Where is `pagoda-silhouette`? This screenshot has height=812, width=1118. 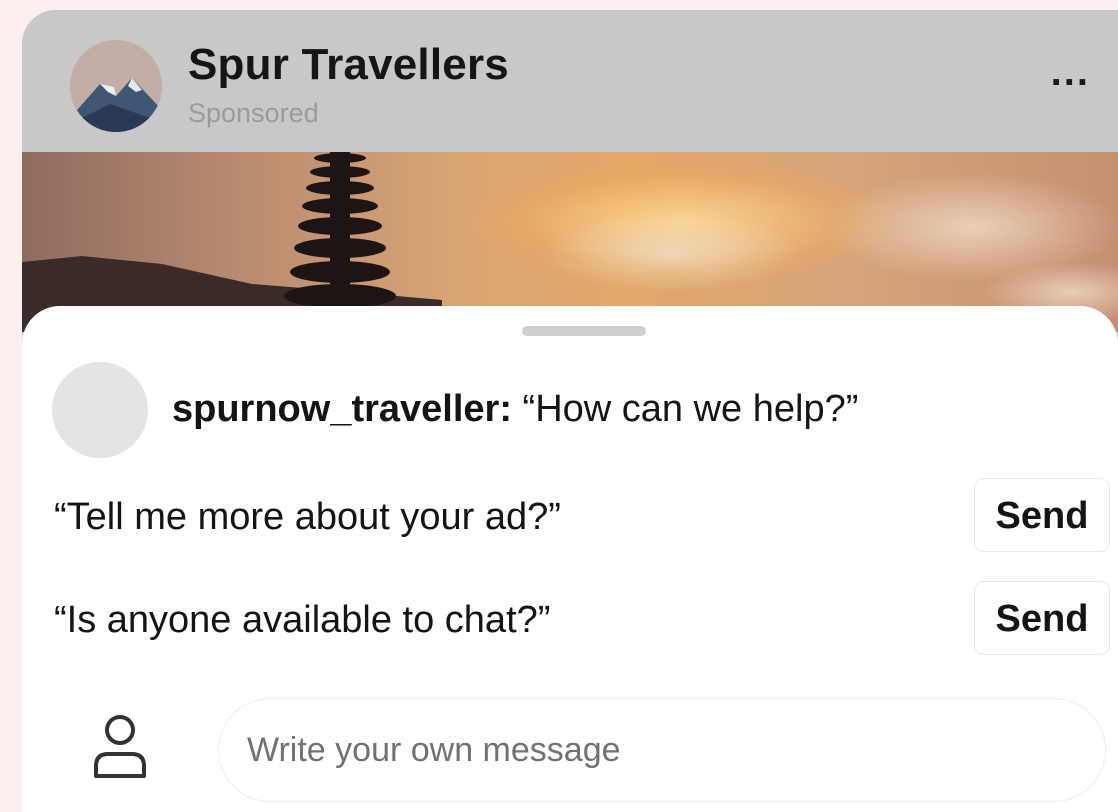
pagoda-silhouette is located at coordinates (232, 242).